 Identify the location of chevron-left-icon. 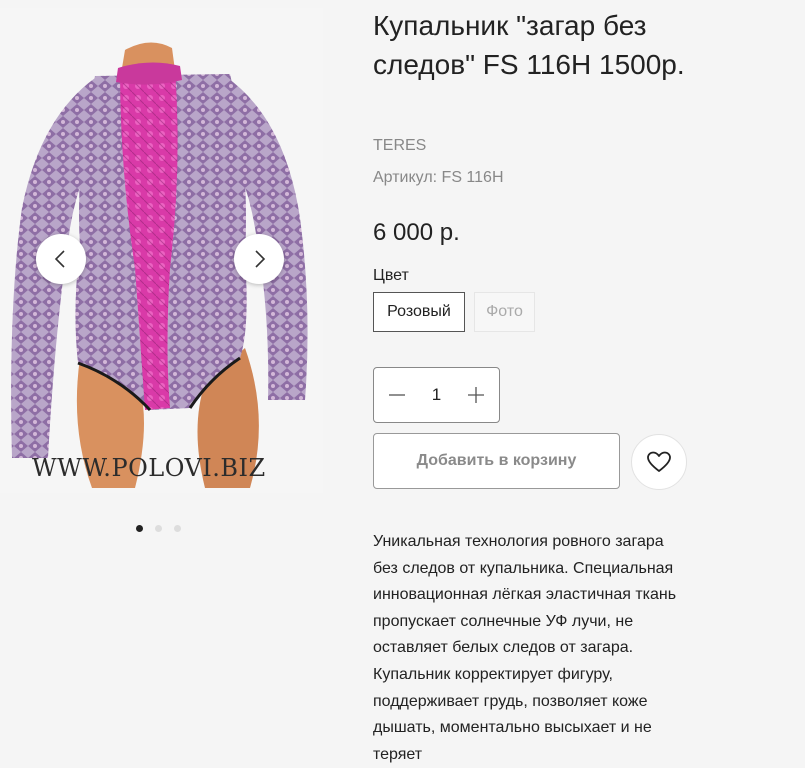
(59, 259).